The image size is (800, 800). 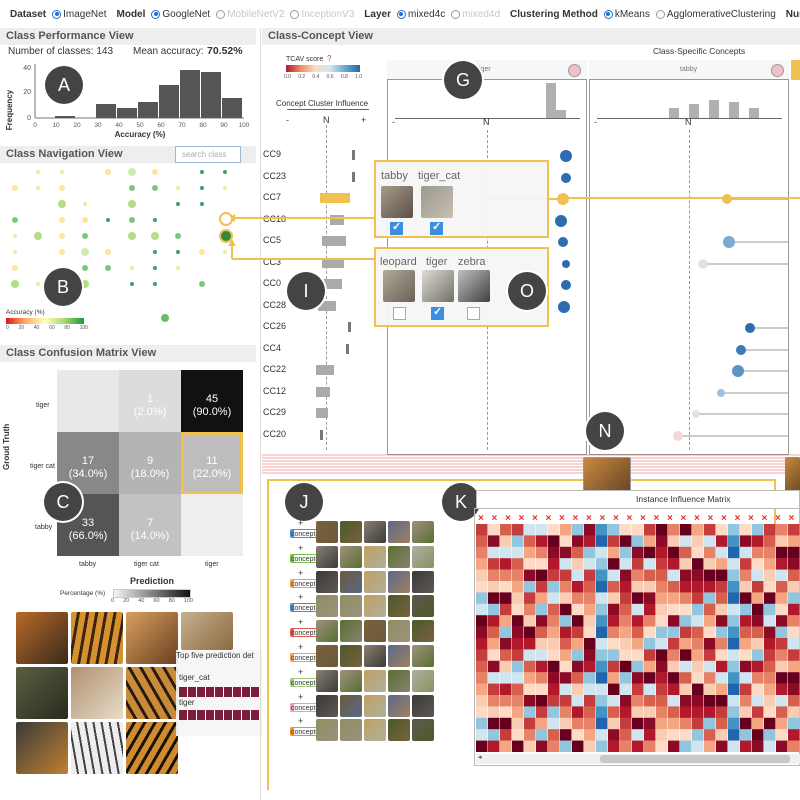 What do you see at coordinates (304, 558) in the screenshot?
I see `concept-tag: concept4` at bounding box center [304, 558].